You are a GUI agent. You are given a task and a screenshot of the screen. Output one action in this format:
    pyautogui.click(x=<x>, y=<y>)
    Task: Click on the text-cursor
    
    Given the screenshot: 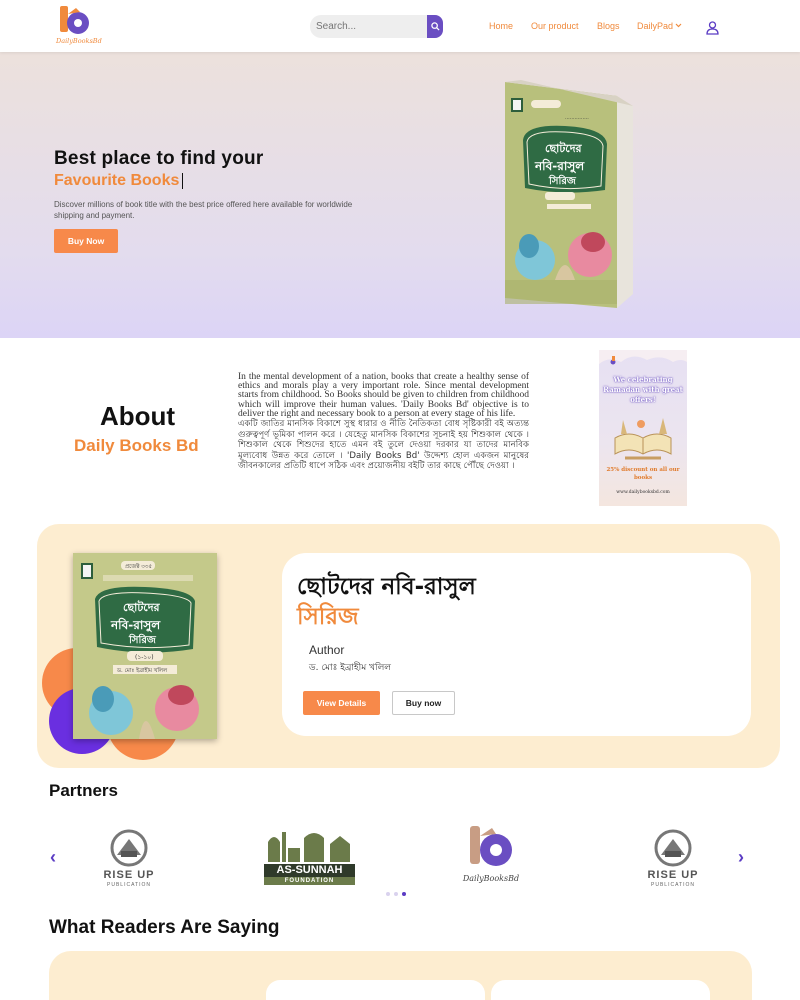 What is the action you would take?
    pyautogui.click(x=183, y=180)
    